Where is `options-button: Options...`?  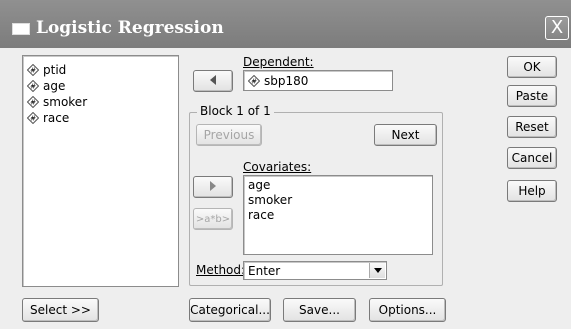
options-button: Options... is located at coordinates (407, 310).